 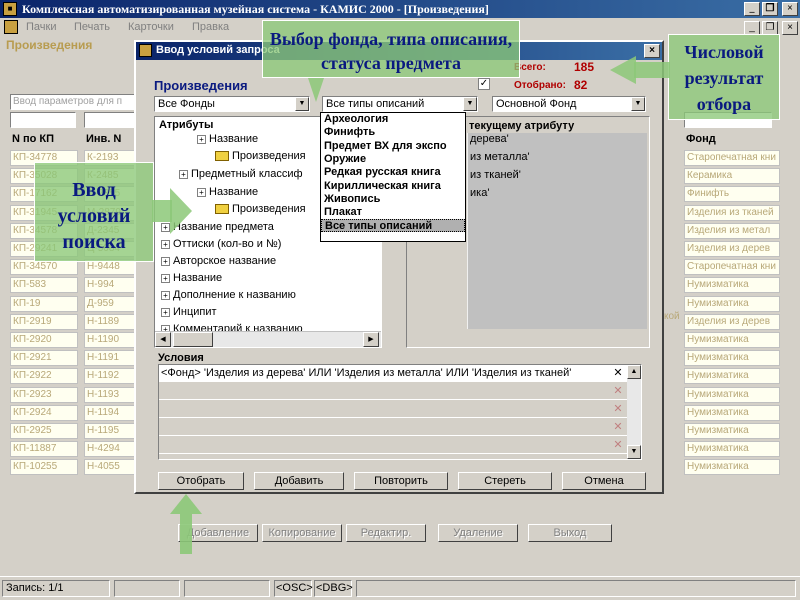 I want to click on attribute-value-item: дерева', so click(x=489, y=139).